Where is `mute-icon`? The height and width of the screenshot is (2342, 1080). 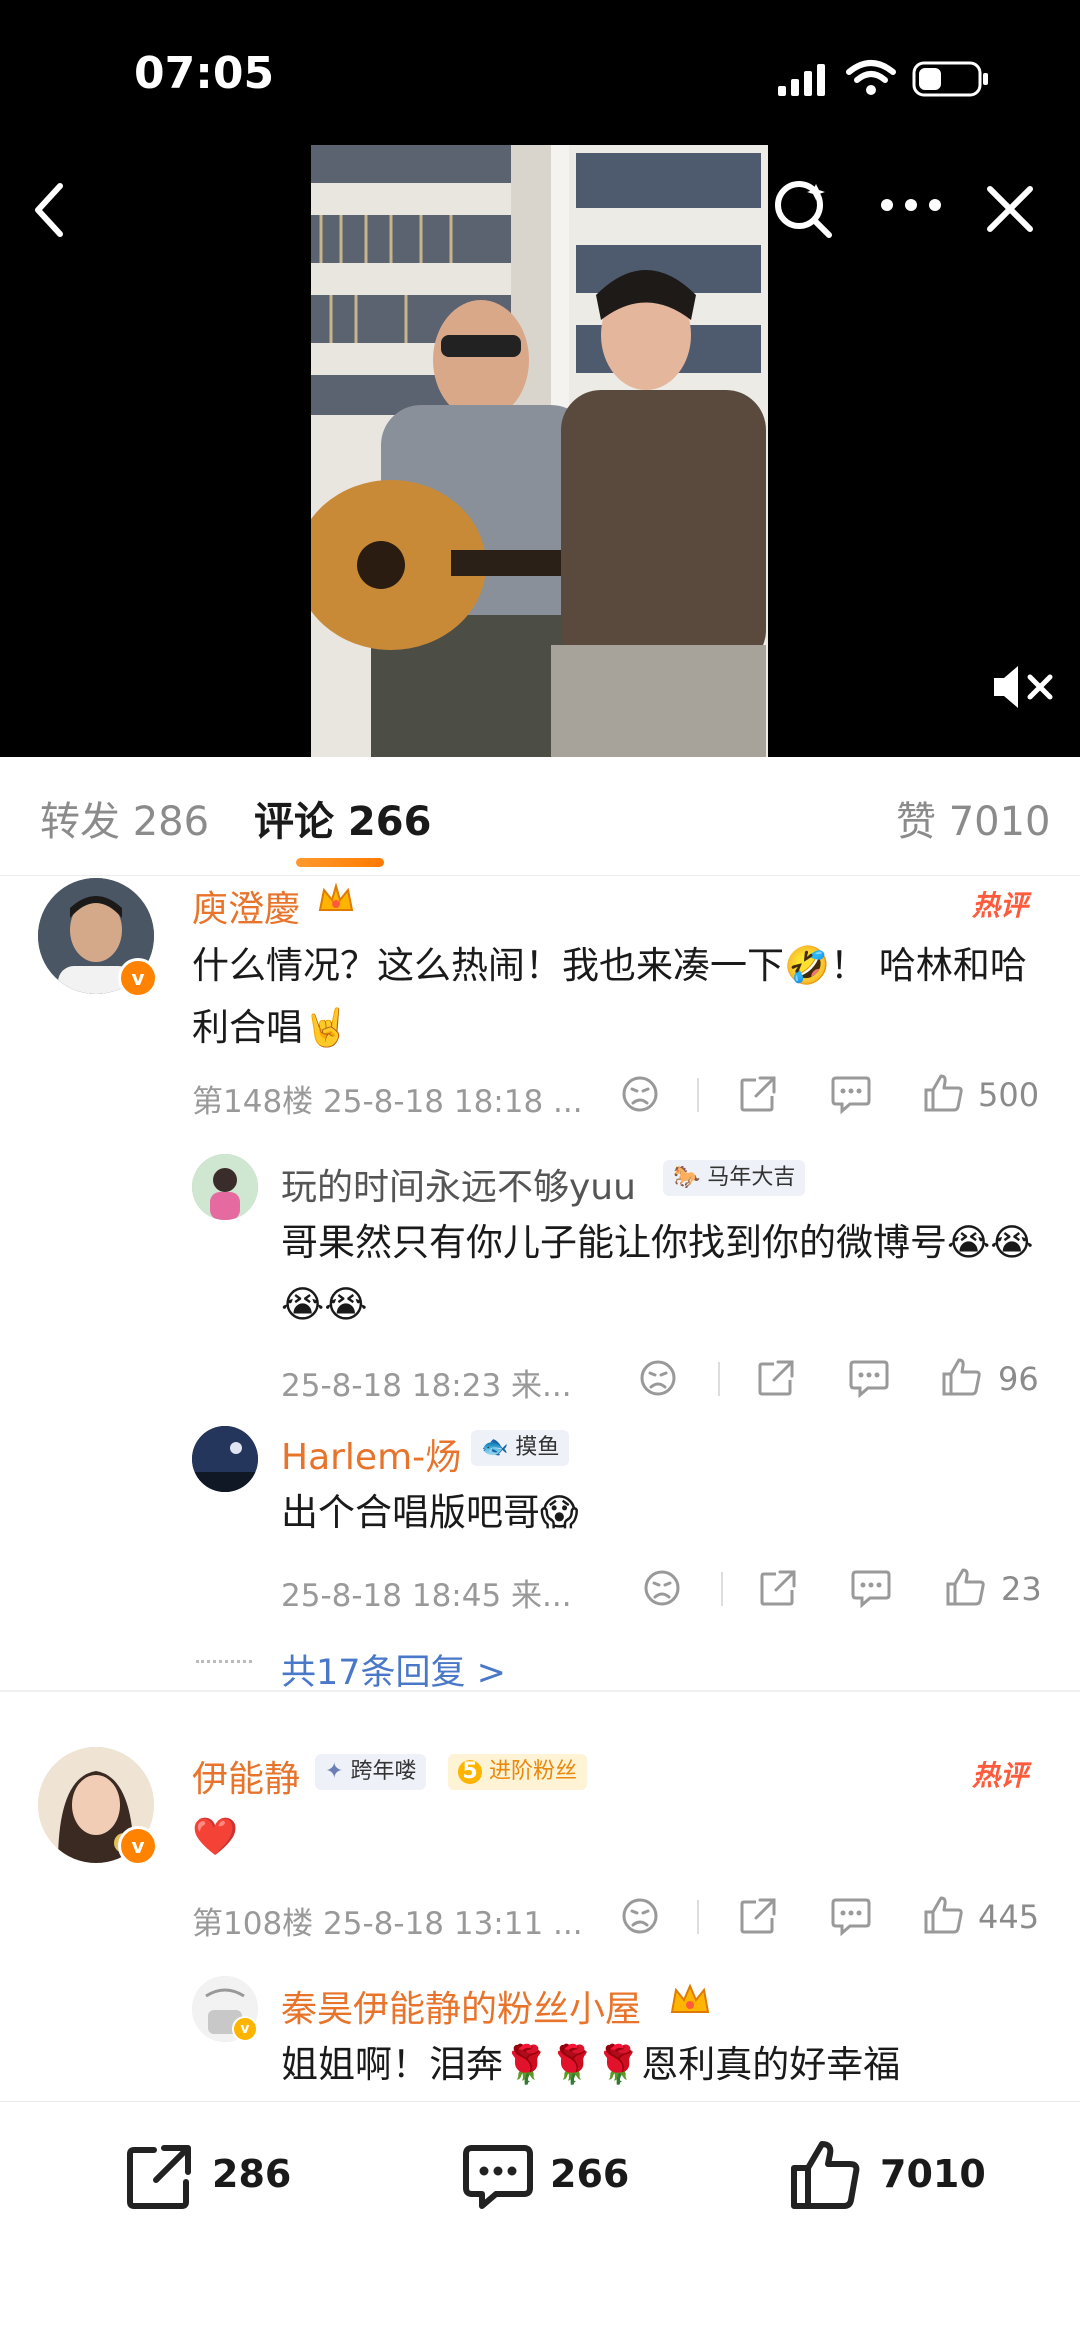 mute-icon is located at coordinates (1023, 687).